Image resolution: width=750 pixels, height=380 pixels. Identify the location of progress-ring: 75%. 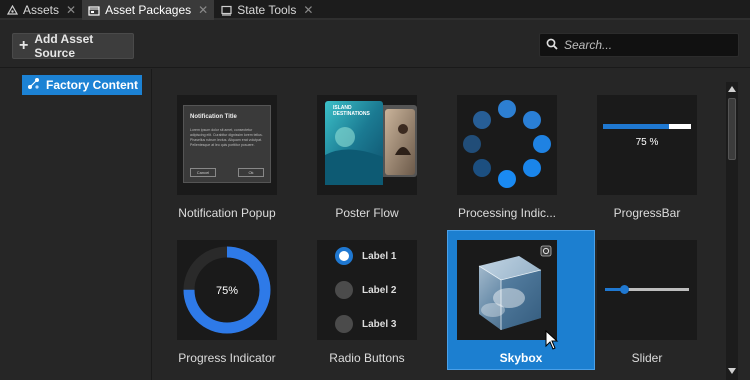
(227, 290).